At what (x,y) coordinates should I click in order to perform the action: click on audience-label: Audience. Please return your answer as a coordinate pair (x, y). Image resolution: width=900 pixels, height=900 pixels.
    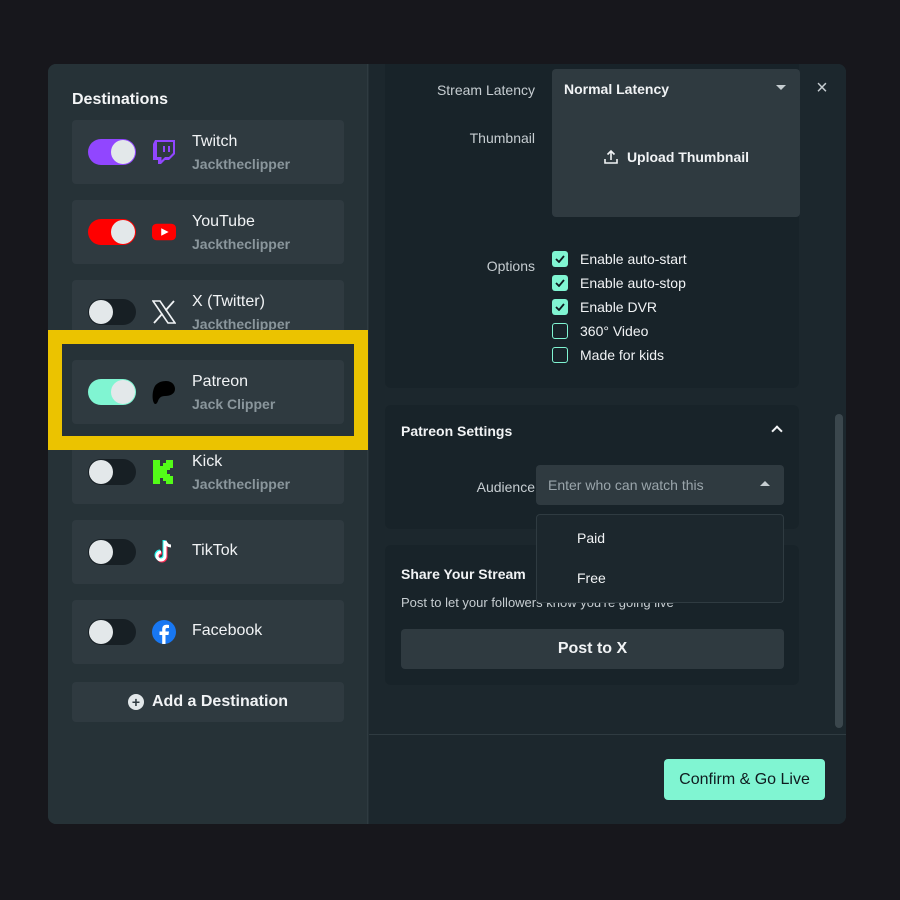
    Looking at the image, I should click on (505, 487).